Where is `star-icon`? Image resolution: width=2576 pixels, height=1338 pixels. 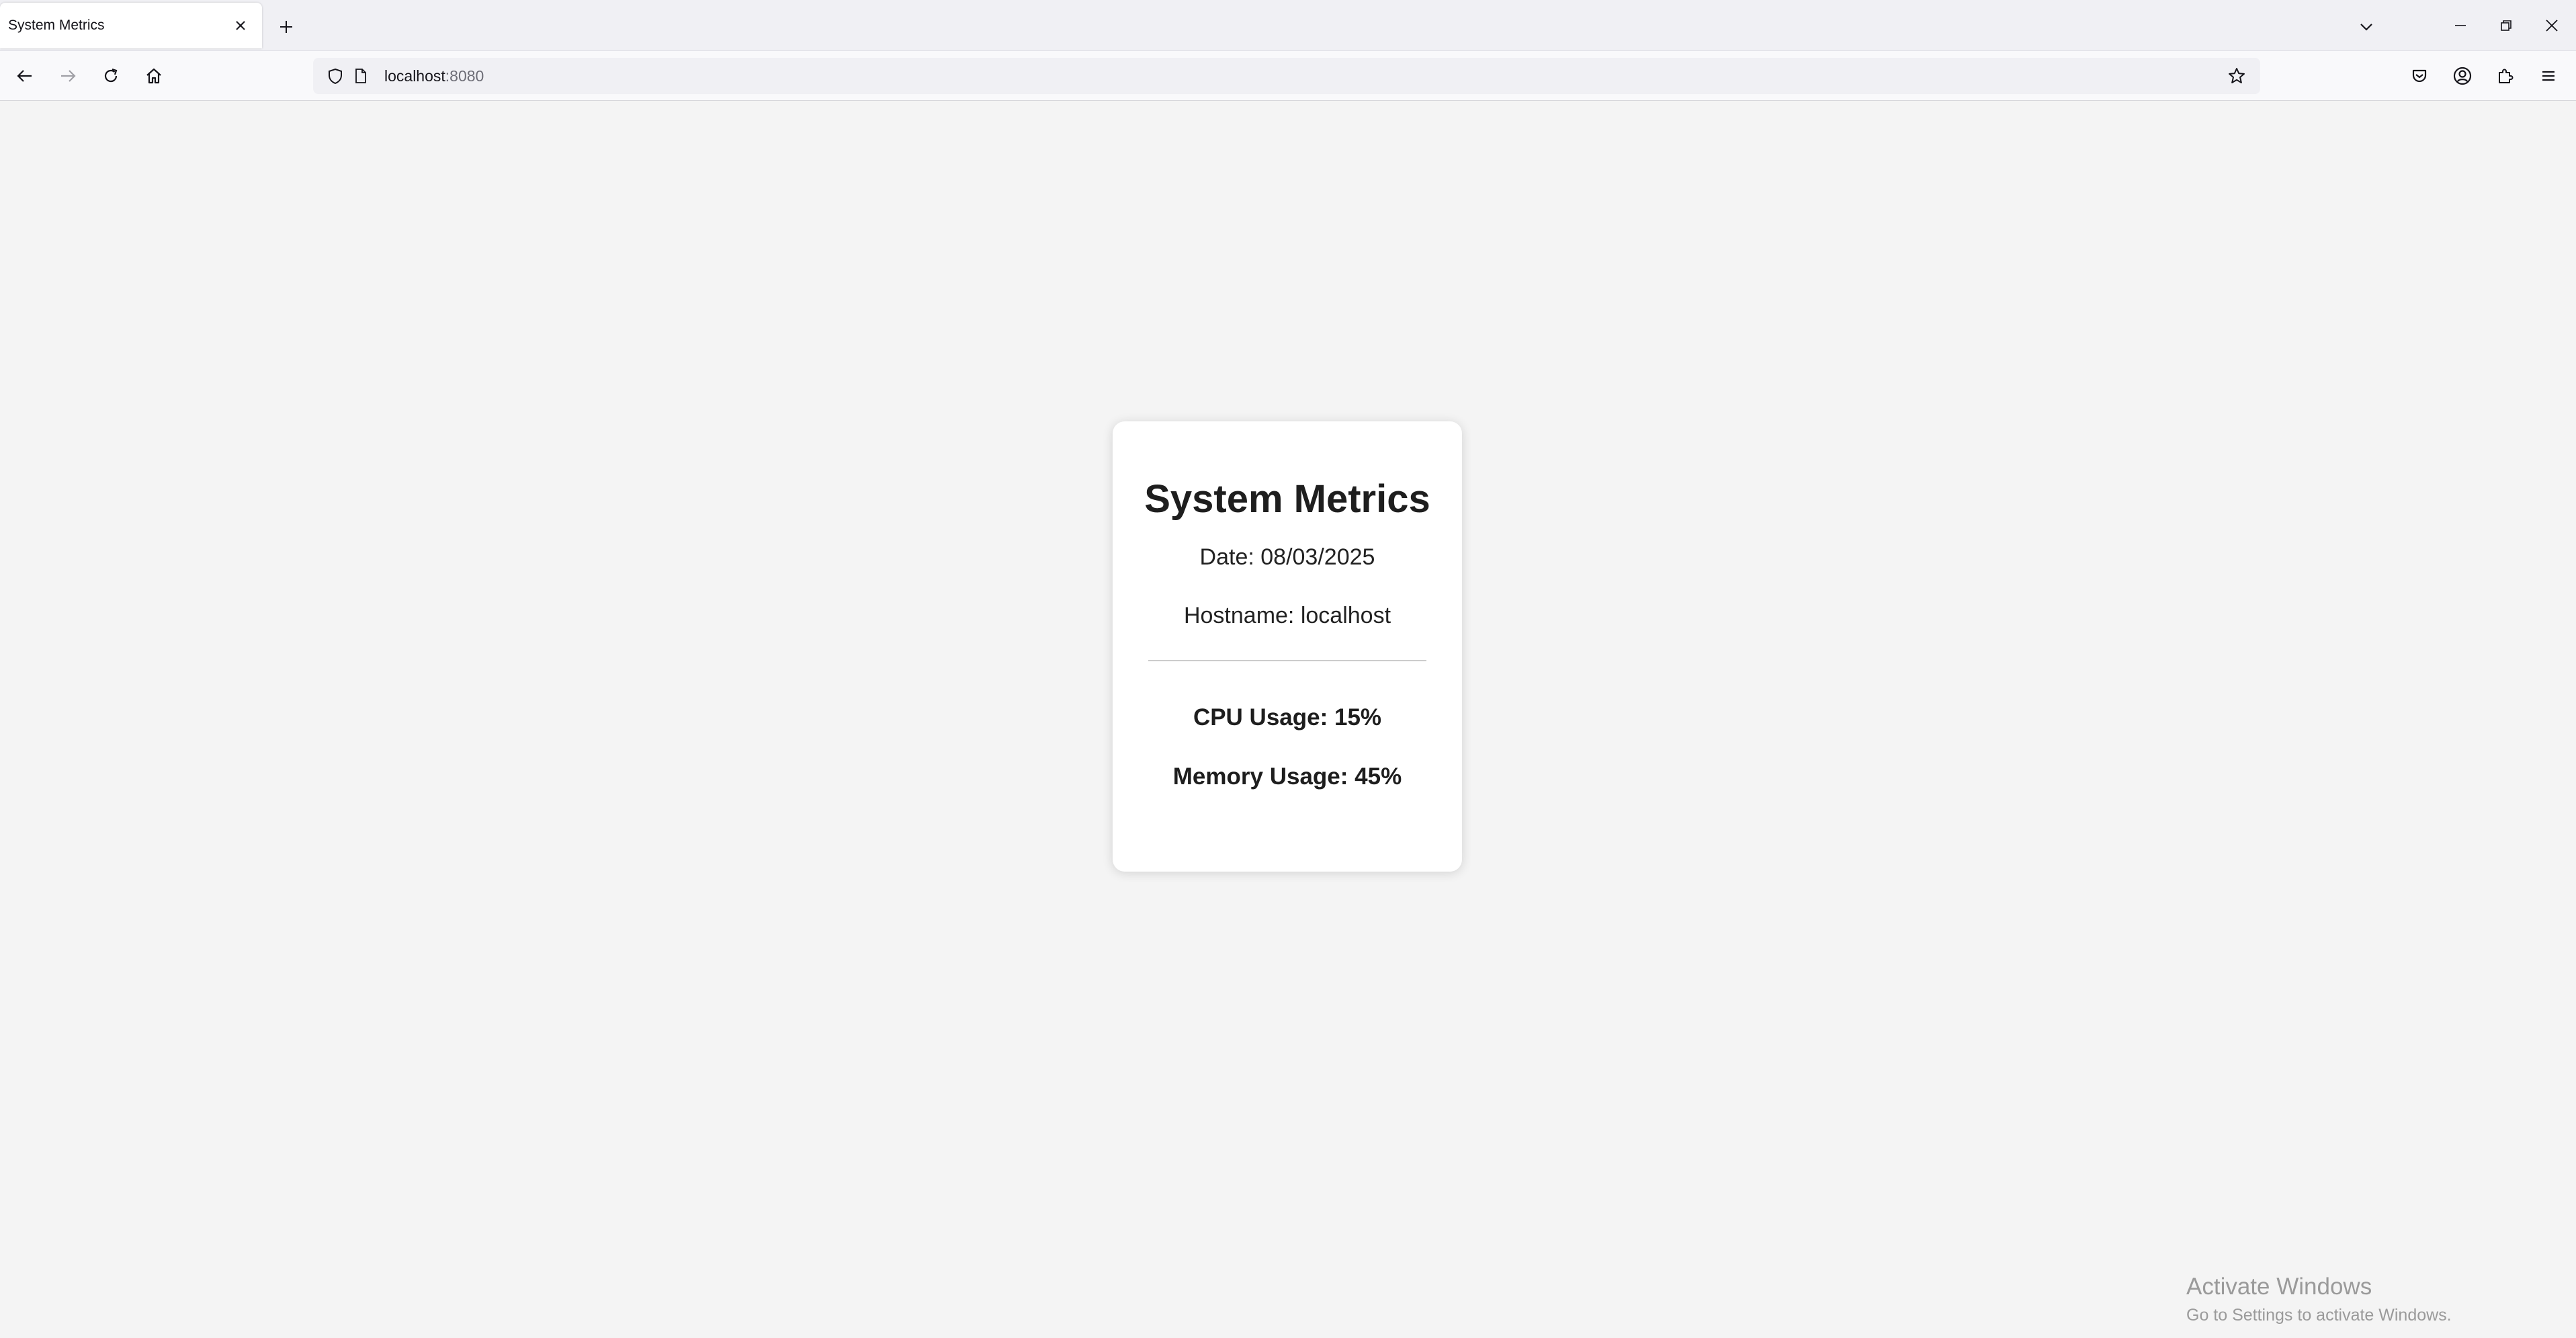 star-icon is located at coordinates (2236, 76).